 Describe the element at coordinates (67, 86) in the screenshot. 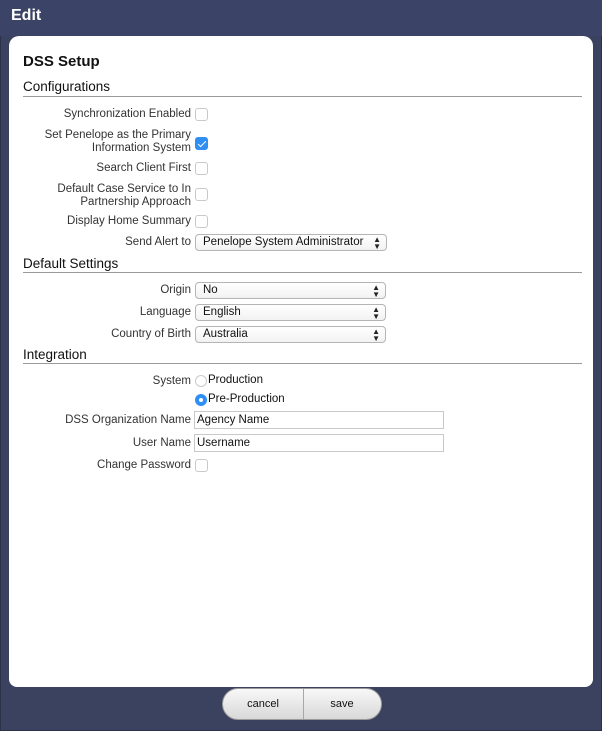

I see `configurations-section-title: Configurations` at that location.